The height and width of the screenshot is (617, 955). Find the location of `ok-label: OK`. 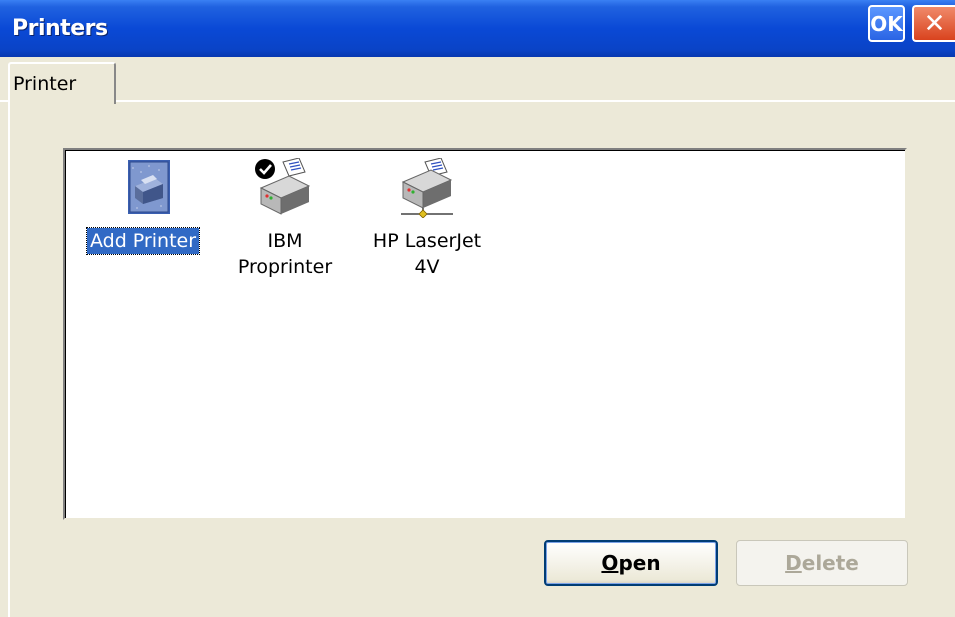

ok-label: OK is located at coordinates (886, 23).